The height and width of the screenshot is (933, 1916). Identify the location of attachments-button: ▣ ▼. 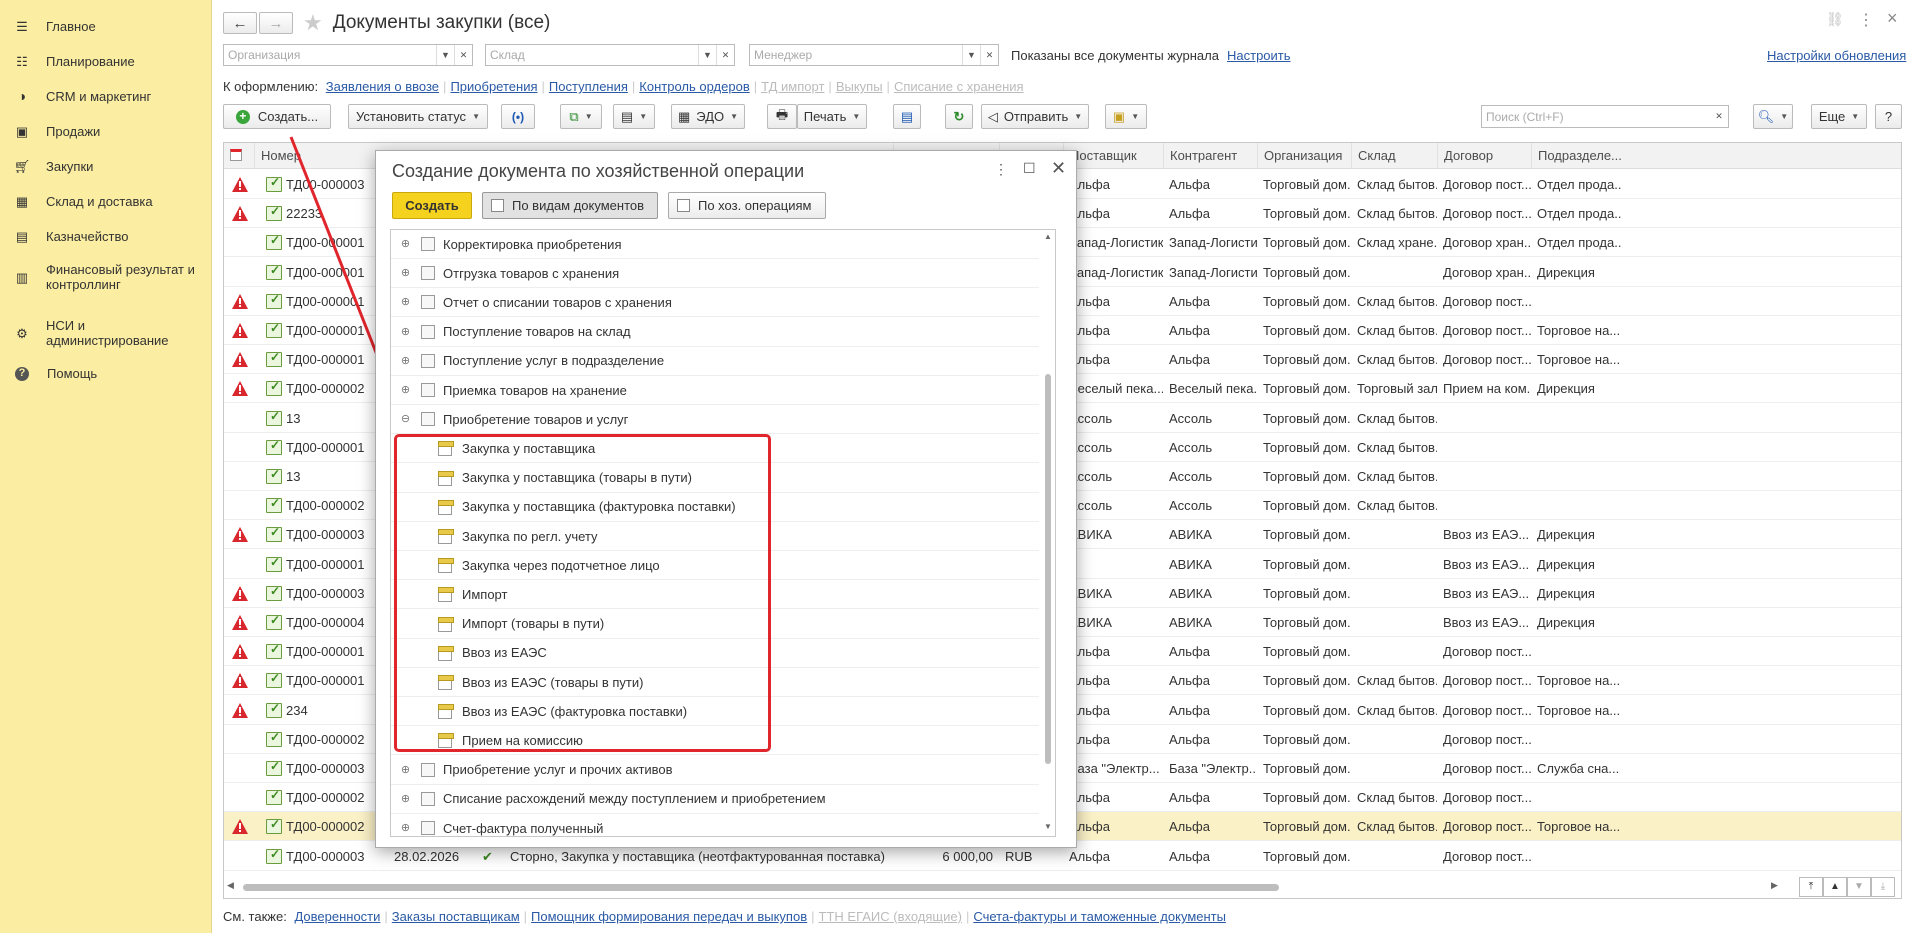
(1126, 116).